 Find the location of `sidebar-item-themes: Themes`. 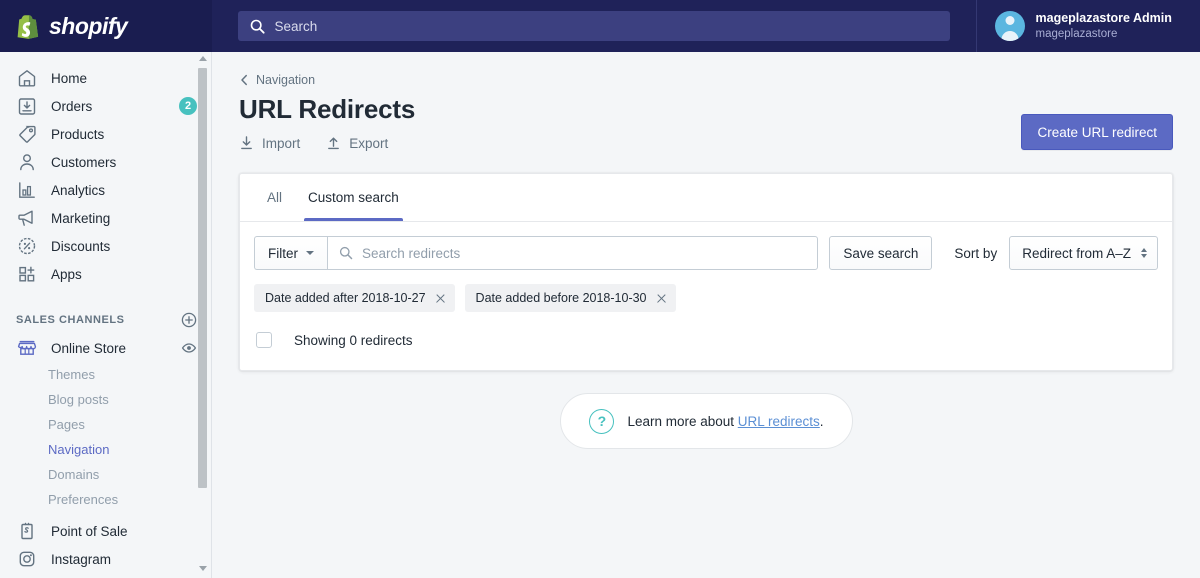

sidebar-item-themes: Themes is located at coordinates (105, 374).